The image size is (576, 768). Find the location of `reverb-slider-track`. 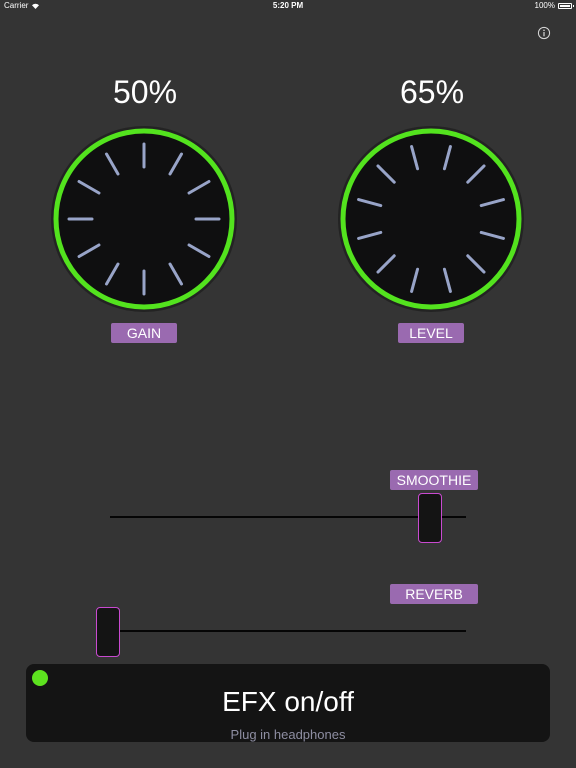

reverb-slider-track is located at coordinates (288, 631).